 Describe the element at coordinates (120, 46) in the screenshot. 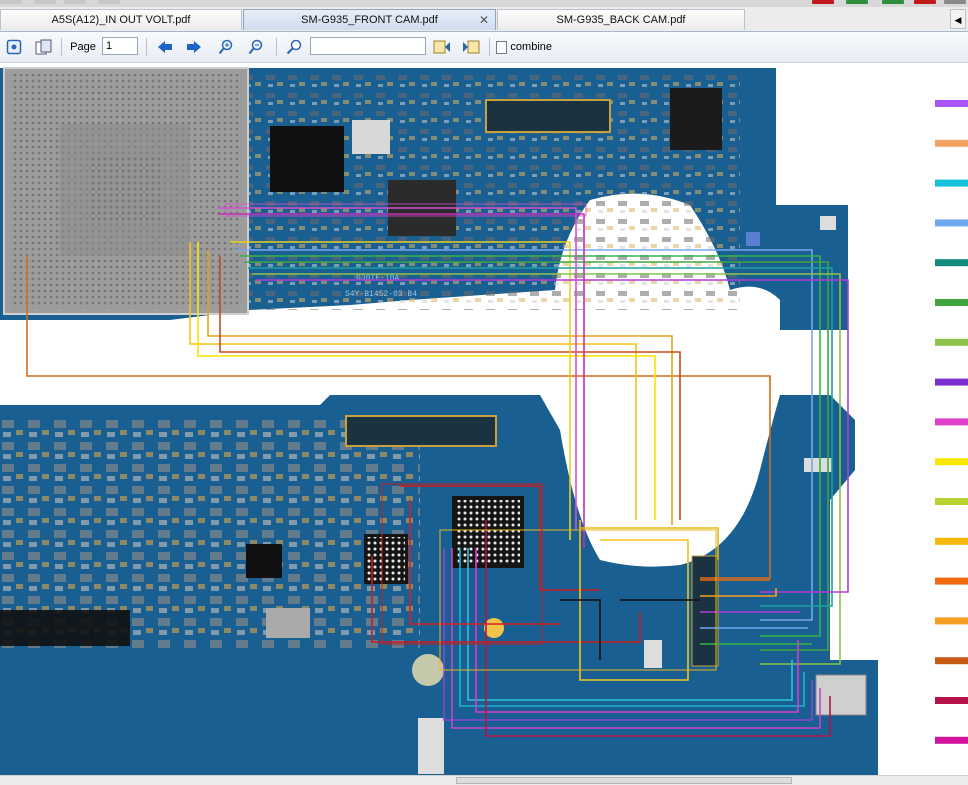

I see `page-number-input: 1` at that location.